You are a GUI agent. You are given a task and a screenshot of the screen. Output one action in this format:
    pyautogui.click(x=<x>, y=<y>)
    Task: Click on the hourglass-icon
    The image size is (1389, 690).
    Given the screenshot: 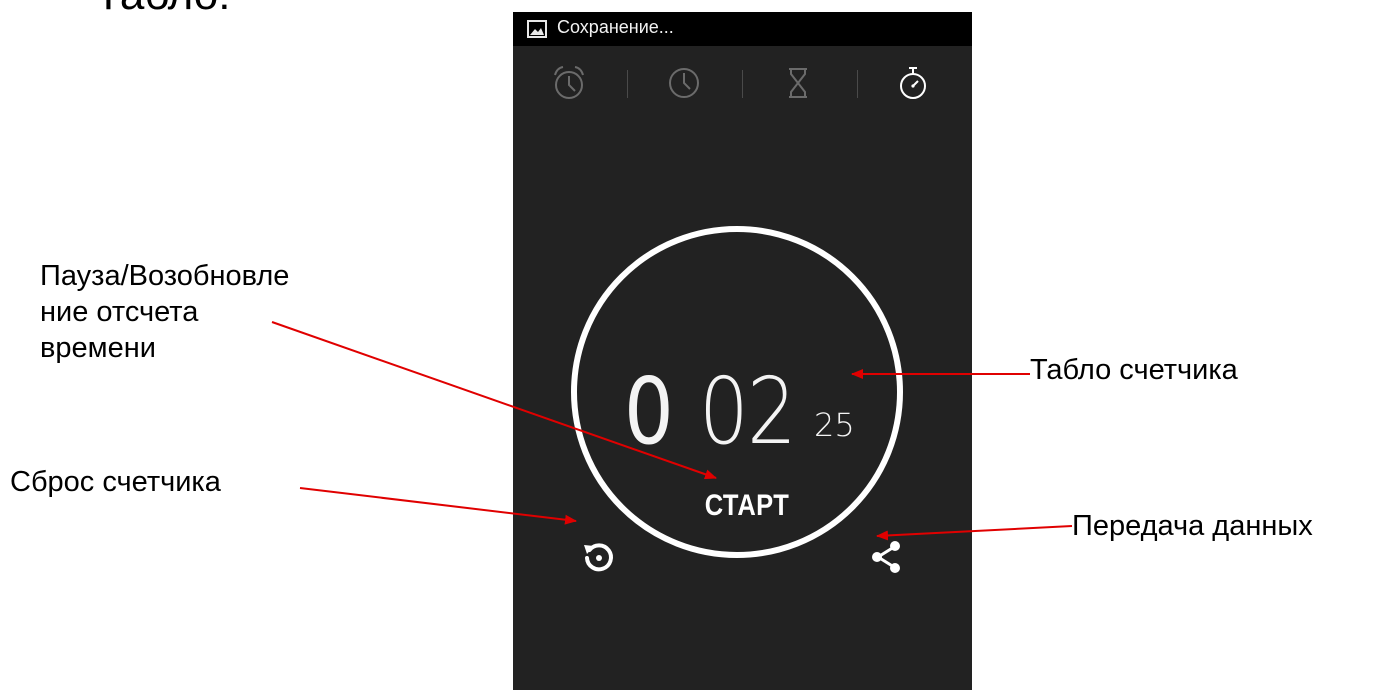 What is the action you would take?
    pyautogui.click(x=798, y=83)
    